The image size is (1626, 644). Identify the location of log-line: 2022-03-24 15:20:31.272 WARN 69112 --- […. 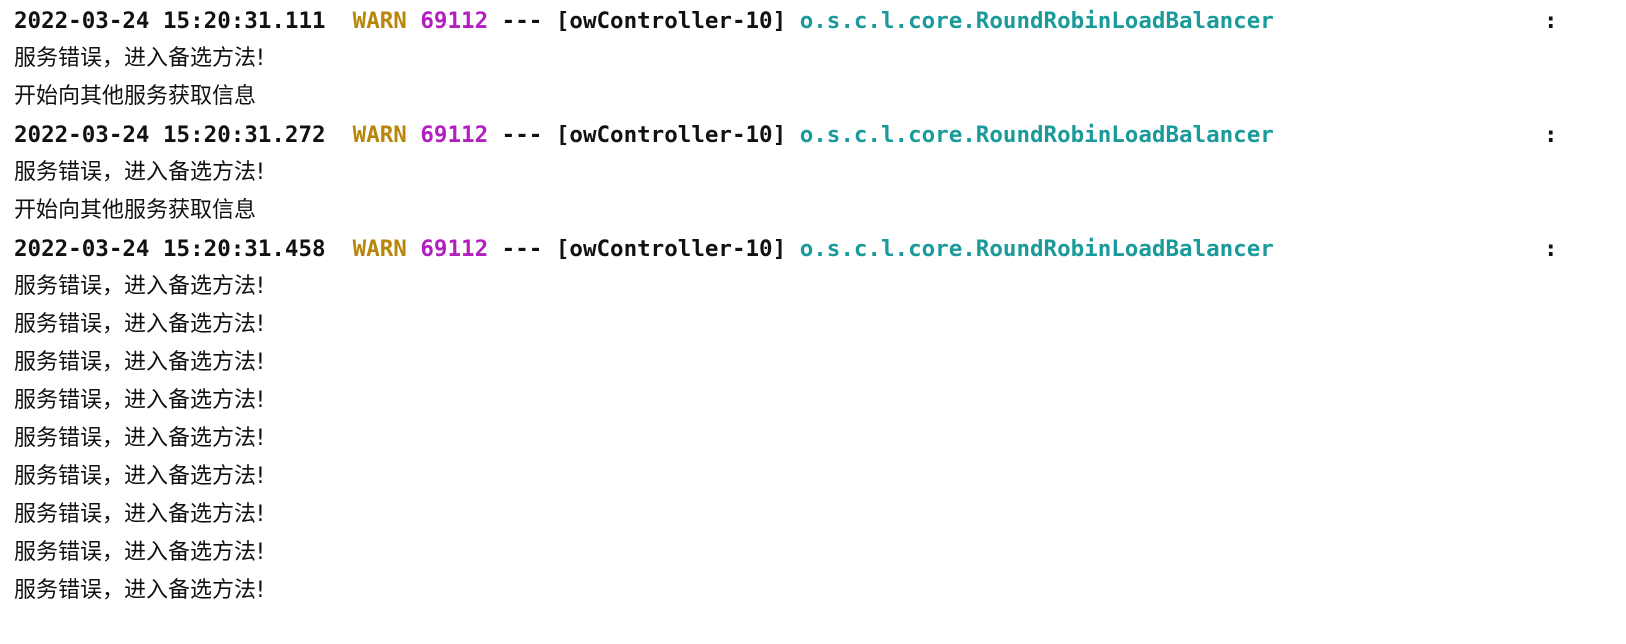
(820, 135).